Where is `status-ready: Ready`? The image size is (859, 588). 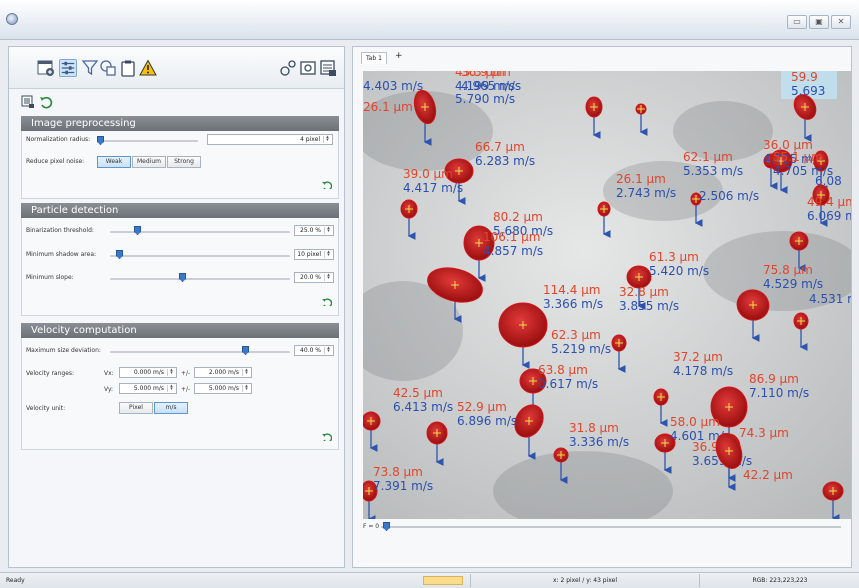
status-ready: Ready is located at coordinates (15, 580).